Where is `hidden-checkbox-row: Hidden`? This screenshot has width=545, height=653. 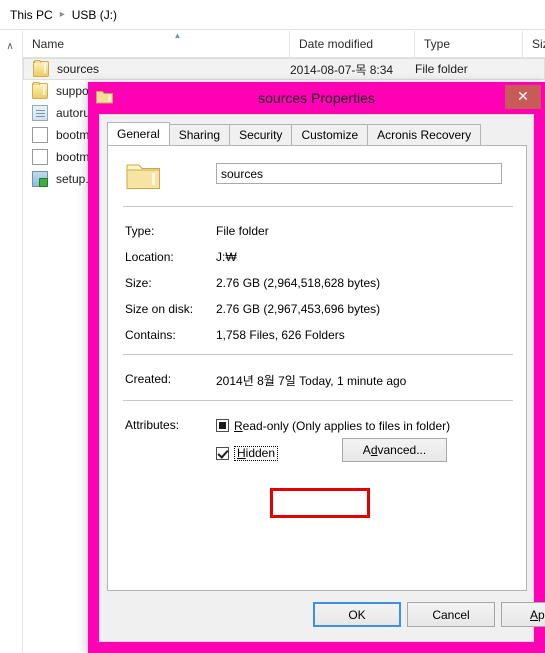 hidden-checkbox-row: Hidden is located at coordinates (247, 453).